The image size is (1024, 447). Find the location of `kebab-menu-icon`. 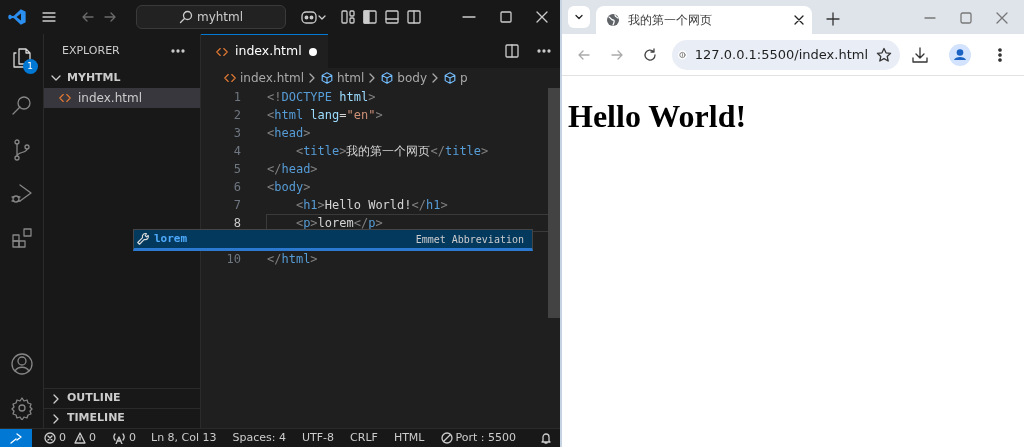

kebab-menu-icon is located at coordinates (1000, 54).